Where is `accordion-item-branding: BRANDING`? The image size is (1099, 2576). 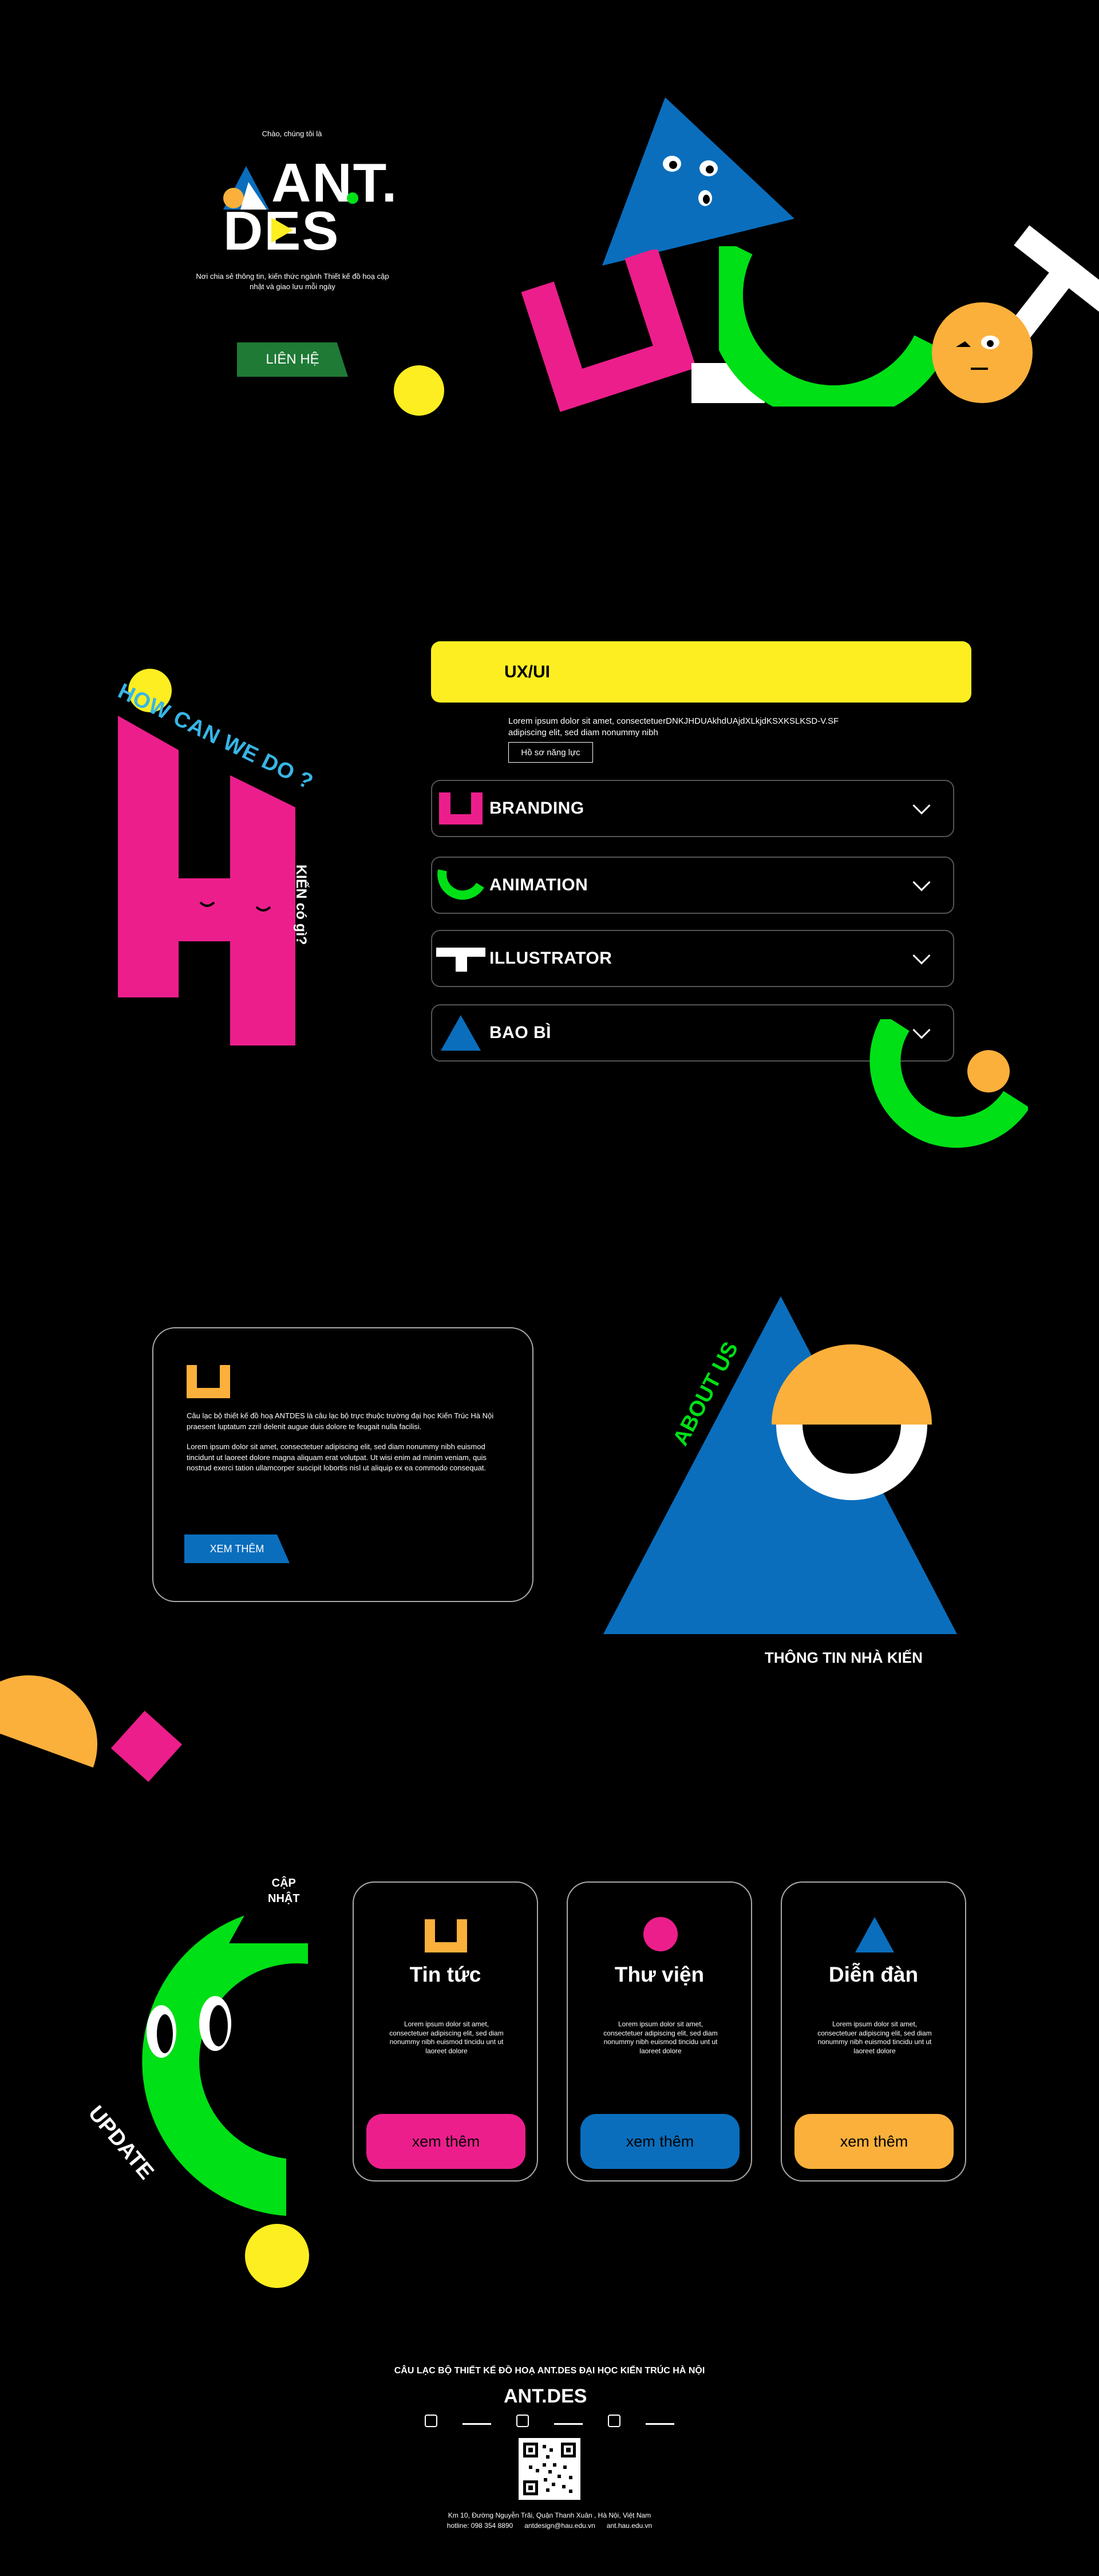 accordion-item-branding: BRANDING is located at coordinates (692, 808).